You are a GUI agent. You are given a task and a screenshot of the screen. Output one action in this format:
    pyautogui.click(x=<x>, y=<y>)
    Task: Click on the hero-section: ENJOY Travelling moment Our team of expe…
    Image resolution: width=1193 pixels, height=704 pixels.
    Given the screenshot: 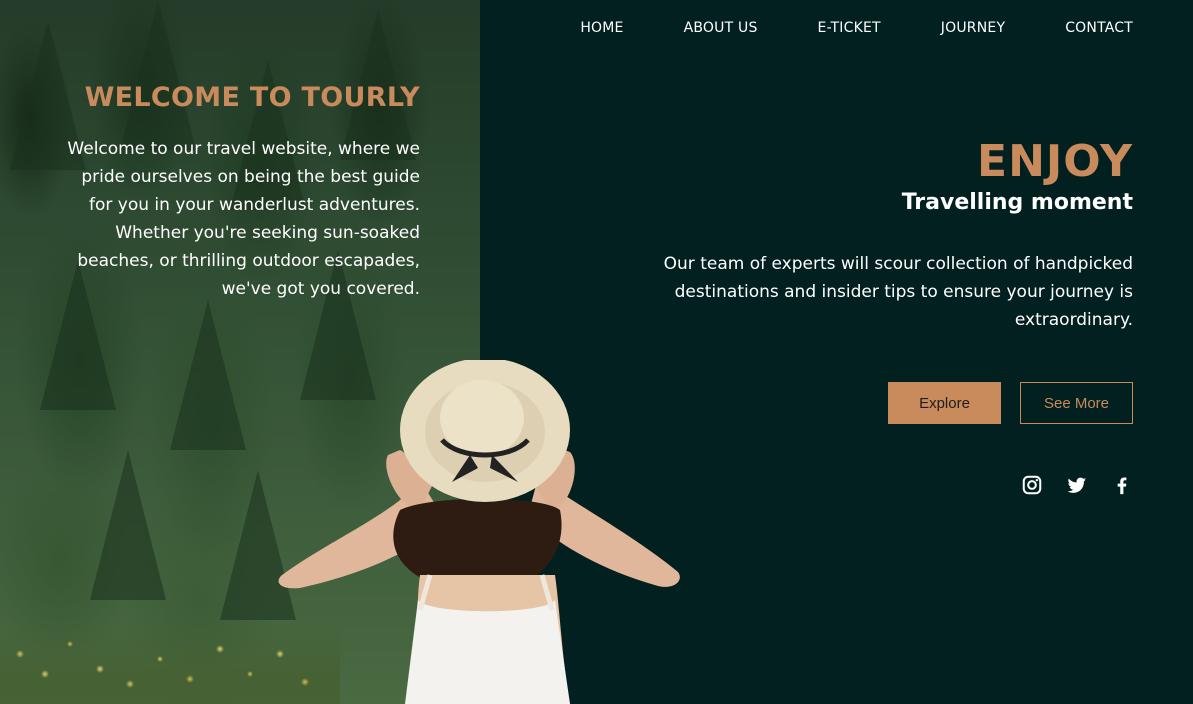 What is the action you would take?
    pyautogui.click(x=873, y=235)
    